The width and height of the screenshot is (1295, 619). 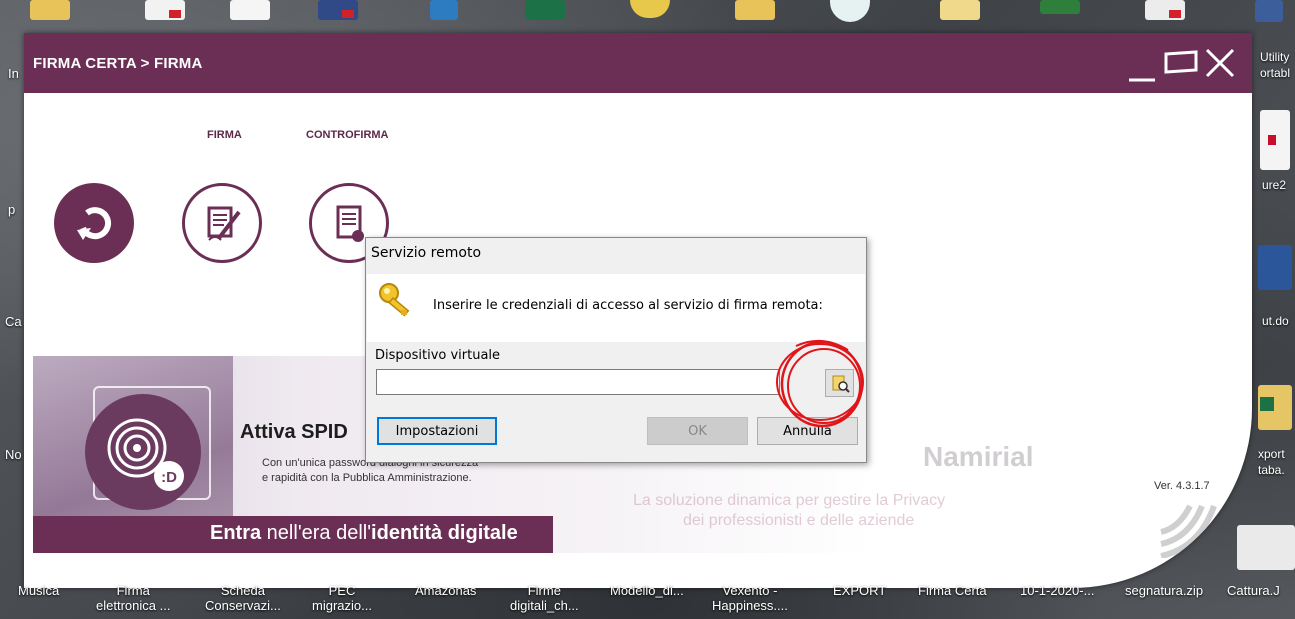 I want to click on maximize-button, so click(x=1181, y=65).